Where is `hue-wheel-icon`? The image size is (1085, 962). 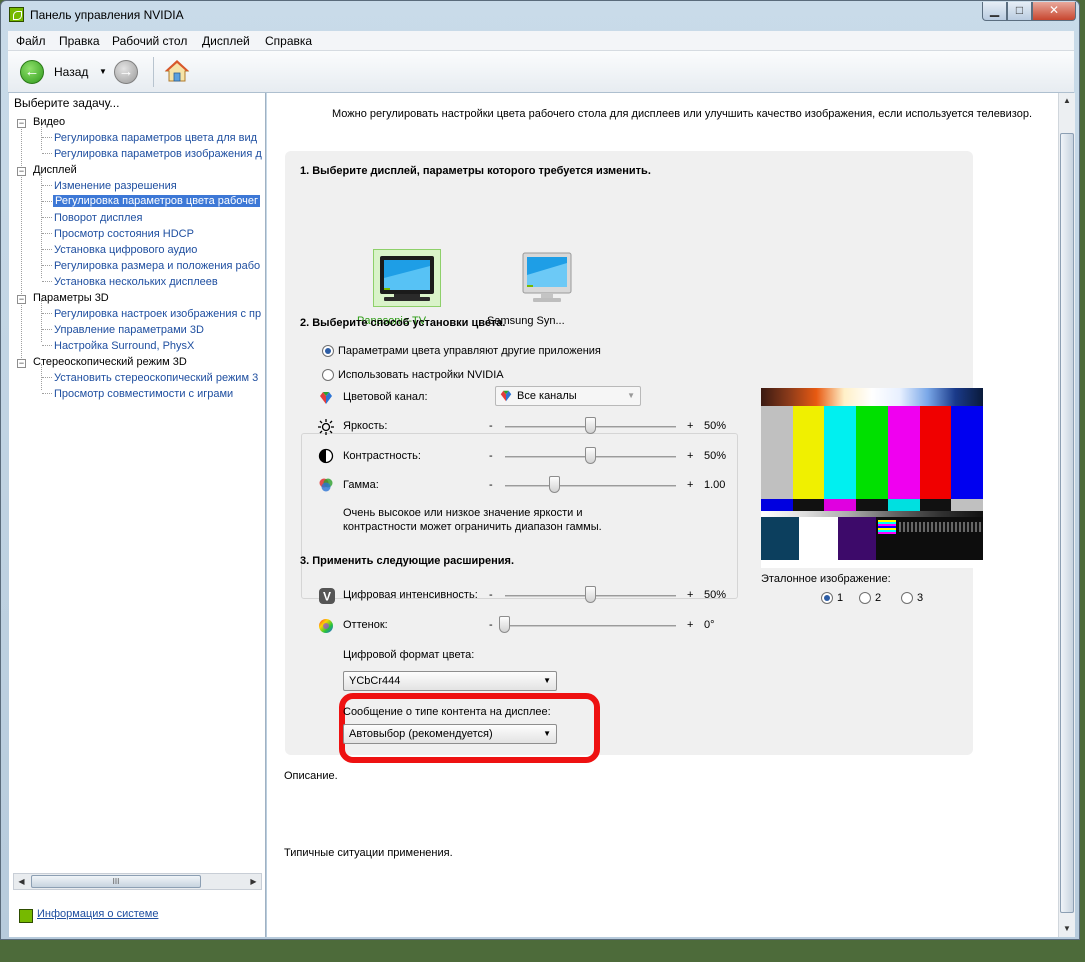 hue-wheel-icon is located at coordinates (326, 626).